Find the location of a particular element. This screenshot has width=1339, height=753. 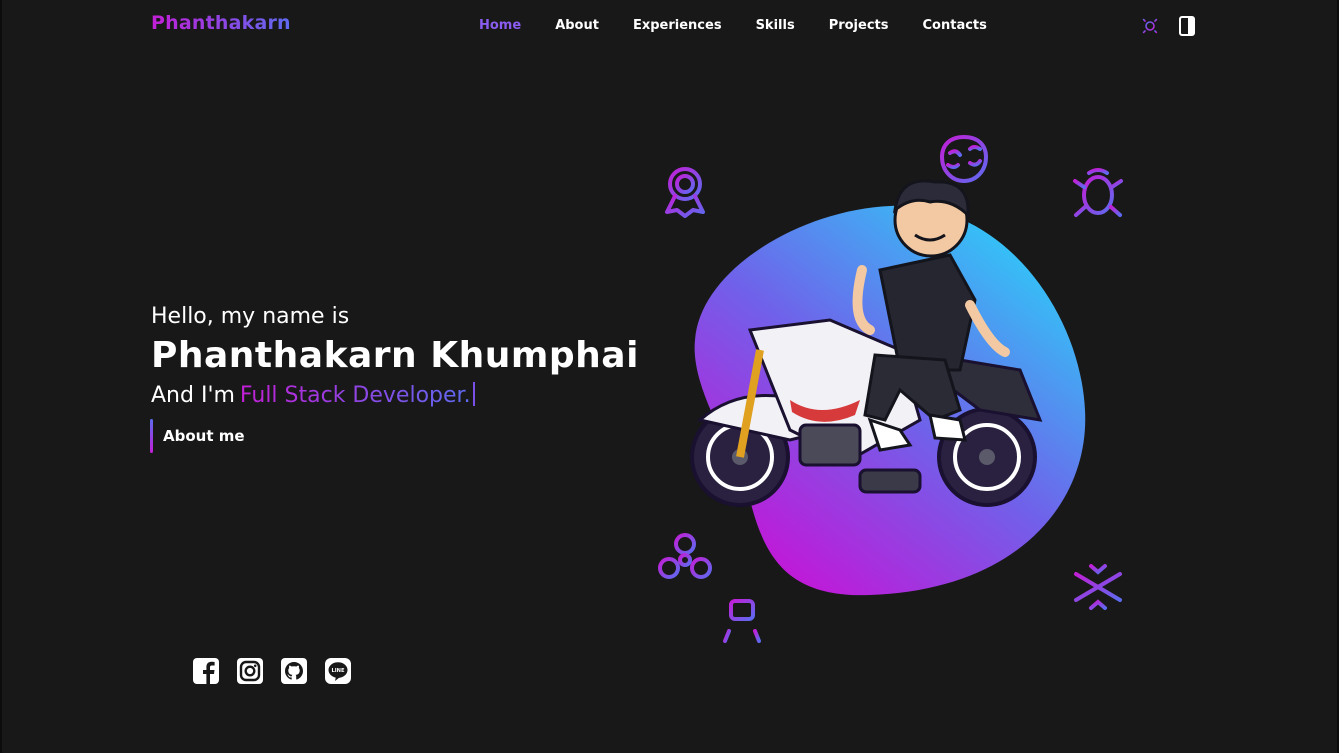

snowflake-icon is located at coordinates (1098, 587).